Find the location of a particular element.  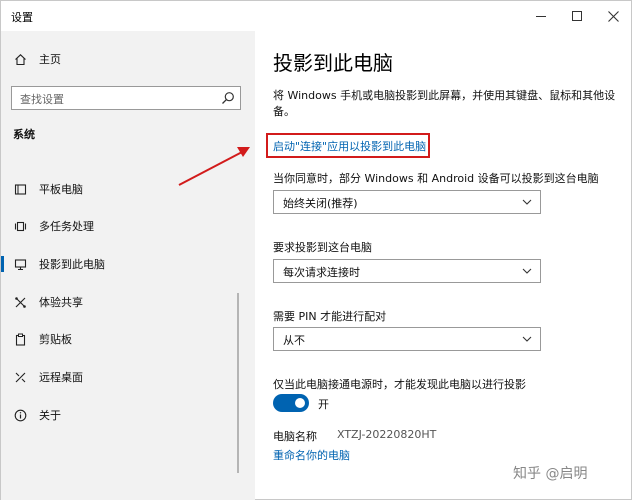

info-icon is located at coordinates (20, 415).